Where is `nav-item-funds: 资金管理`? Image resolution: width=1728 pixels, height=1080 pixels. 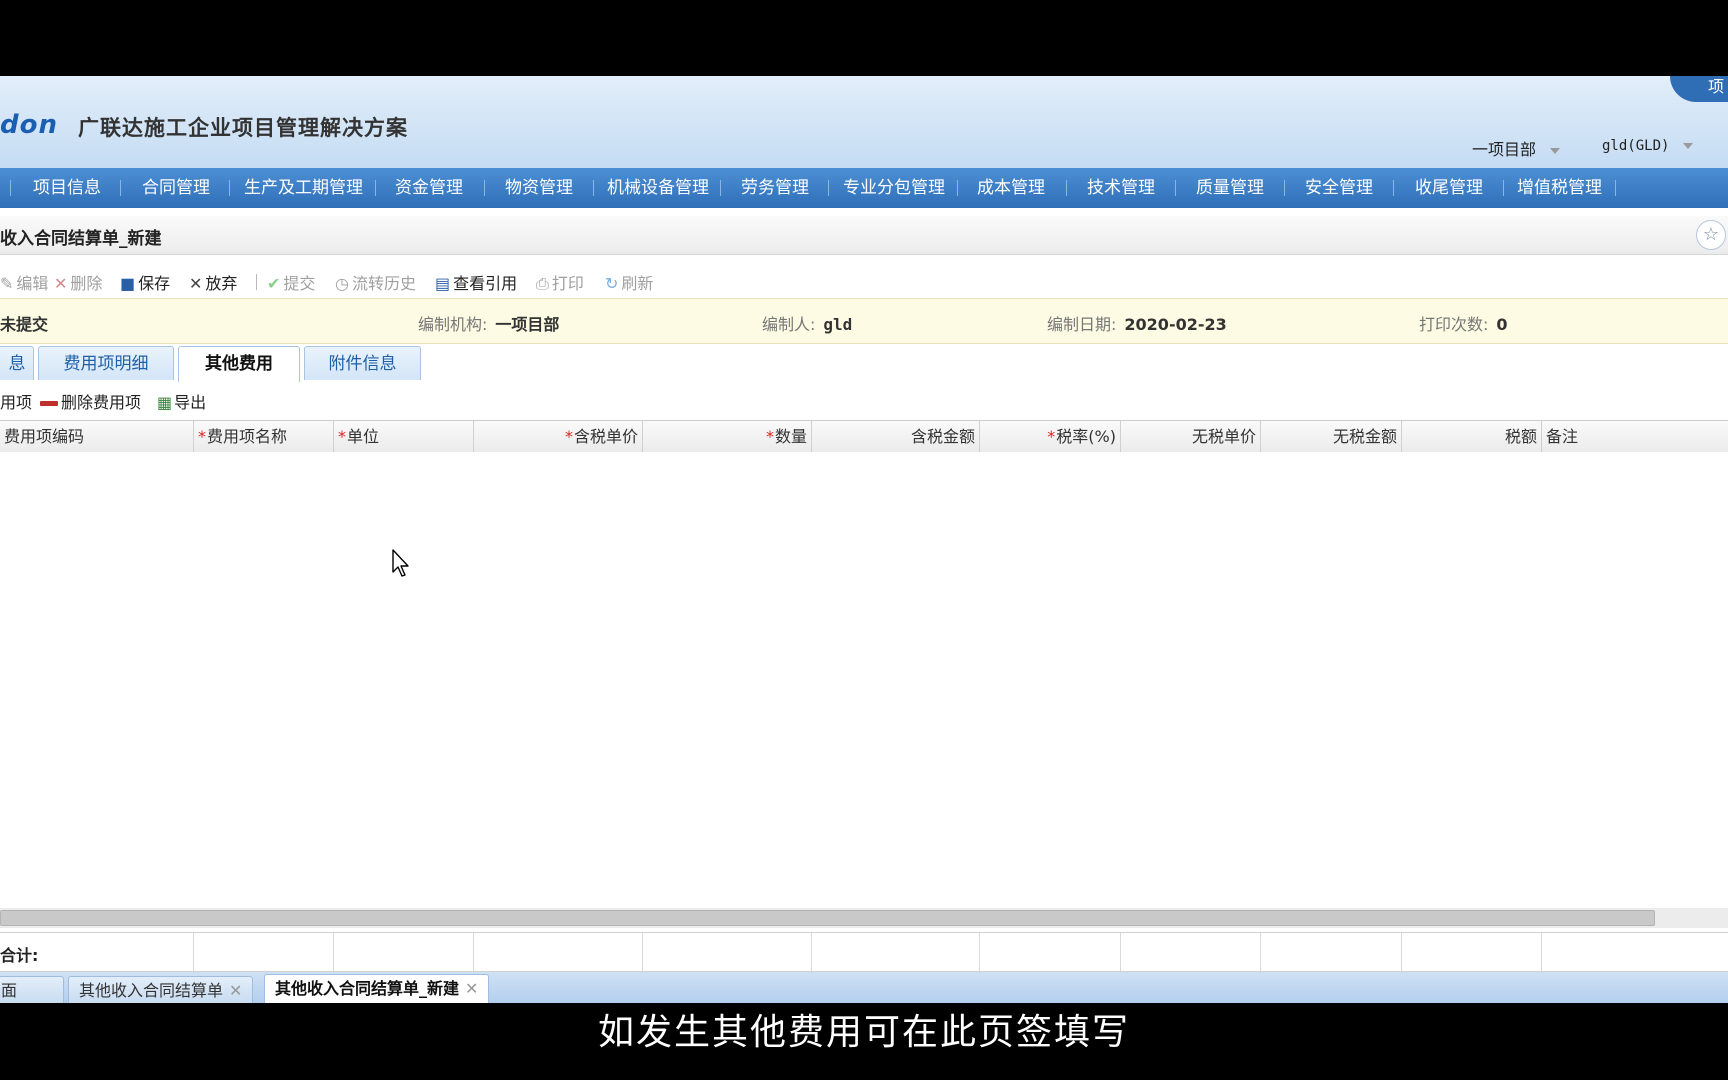 nav-item-funds: 资金管理 is located at coordinates (429, 188).